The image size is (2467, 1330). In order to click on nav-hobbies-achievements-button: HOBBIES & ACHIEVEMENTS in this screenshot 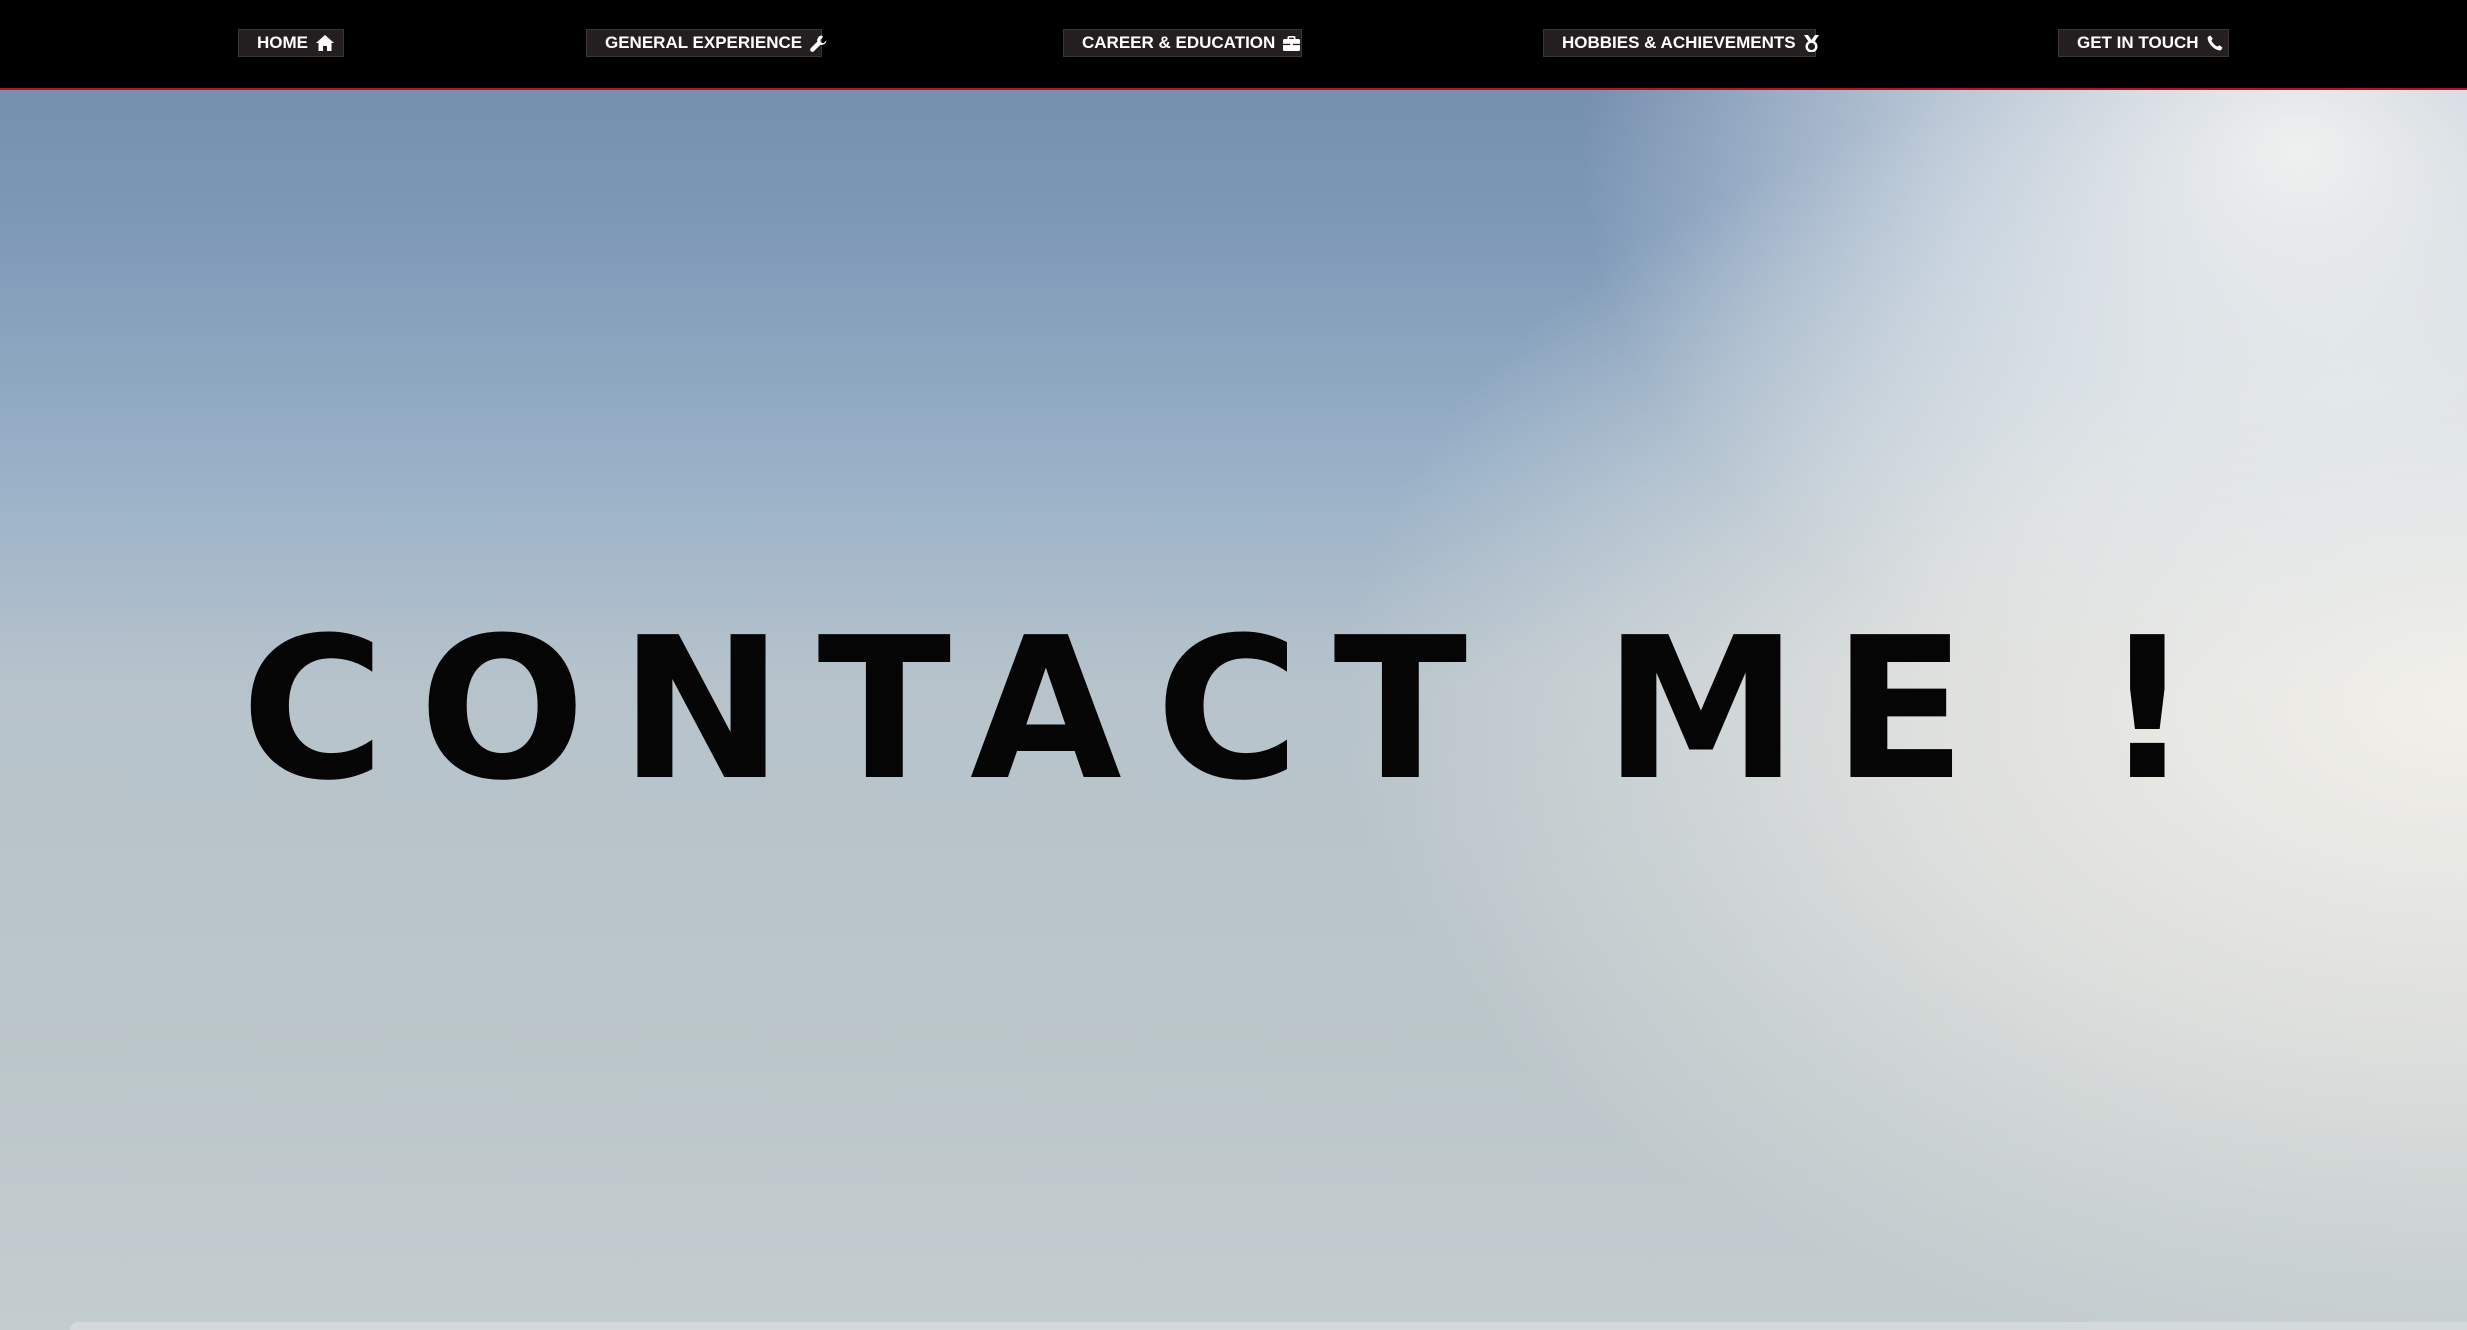, I will do `click(1681, 43)`.